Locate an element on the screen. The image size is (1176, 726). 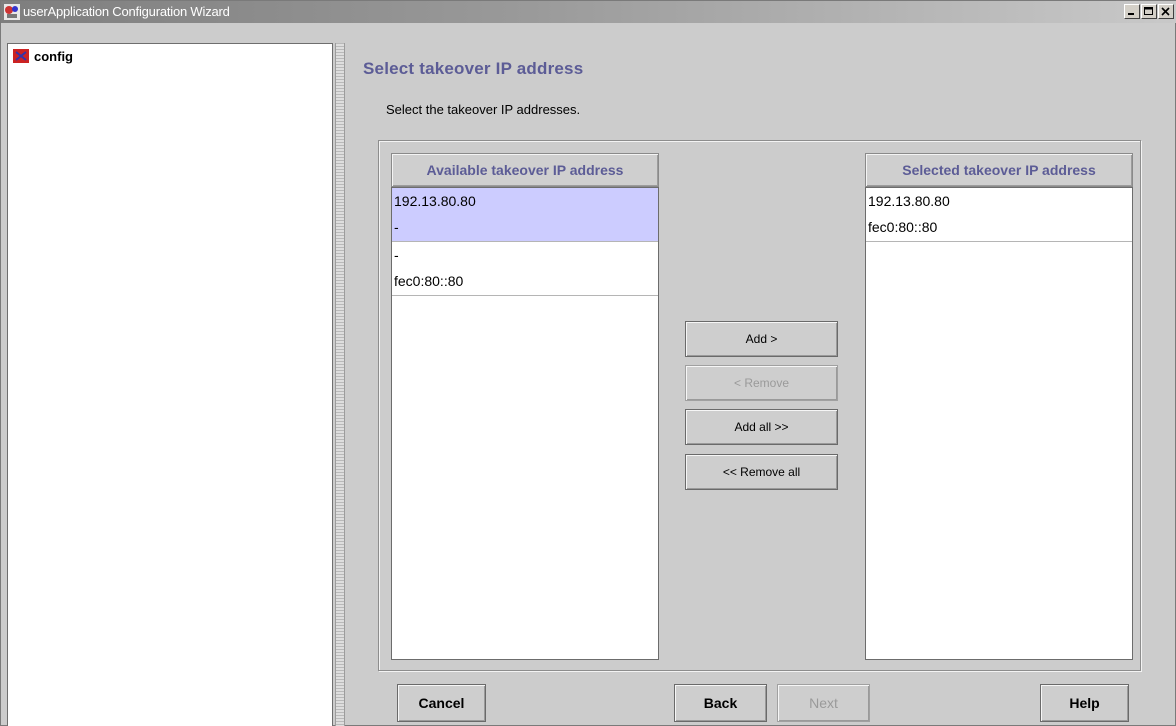
maximize-button is located at coordinates (1149, 11).